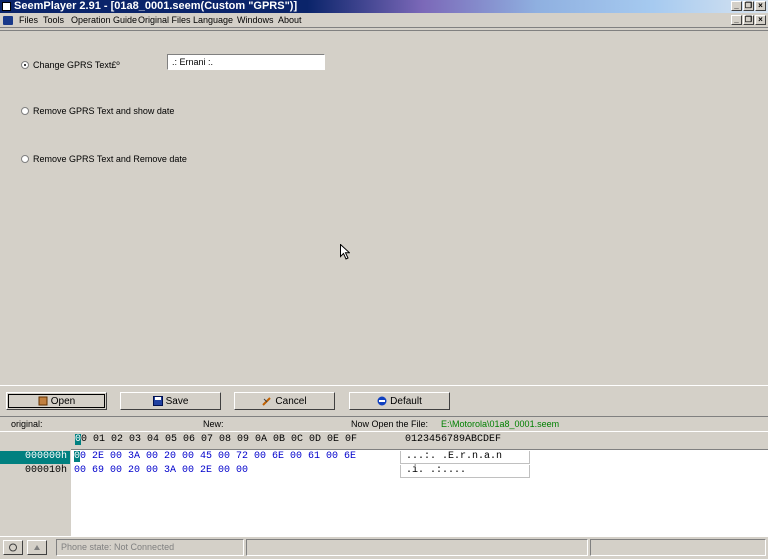  What do you see at coordinates (157, 401) in the screenshot?
I see `save-icon` at bounding box center [157, 401].